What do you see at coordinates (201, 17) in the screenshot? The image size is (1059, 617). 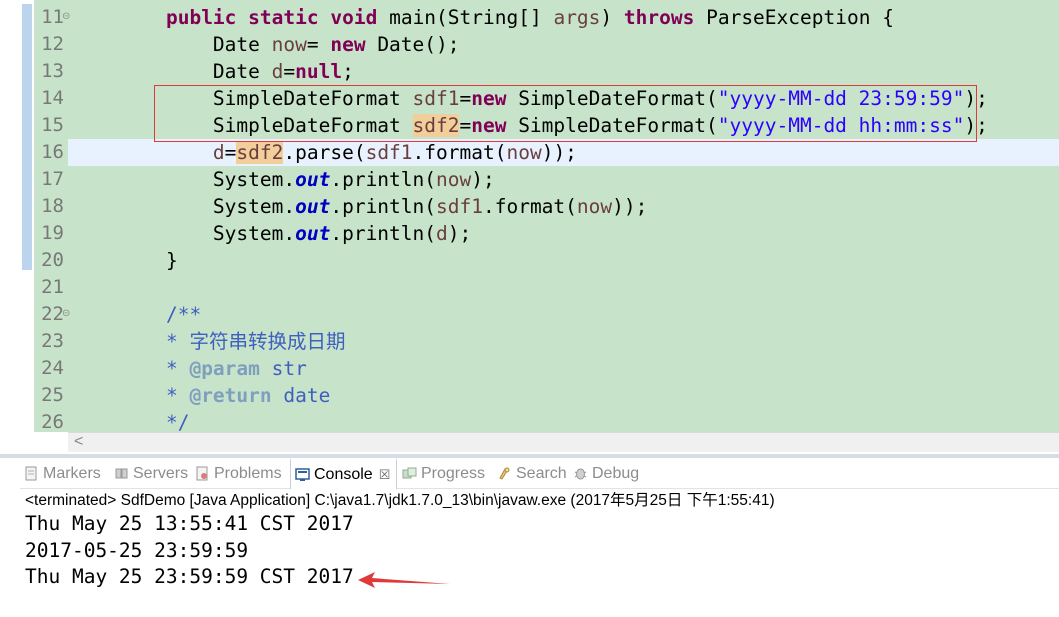 I see `code-token: public` at bounding box center [201, 17].